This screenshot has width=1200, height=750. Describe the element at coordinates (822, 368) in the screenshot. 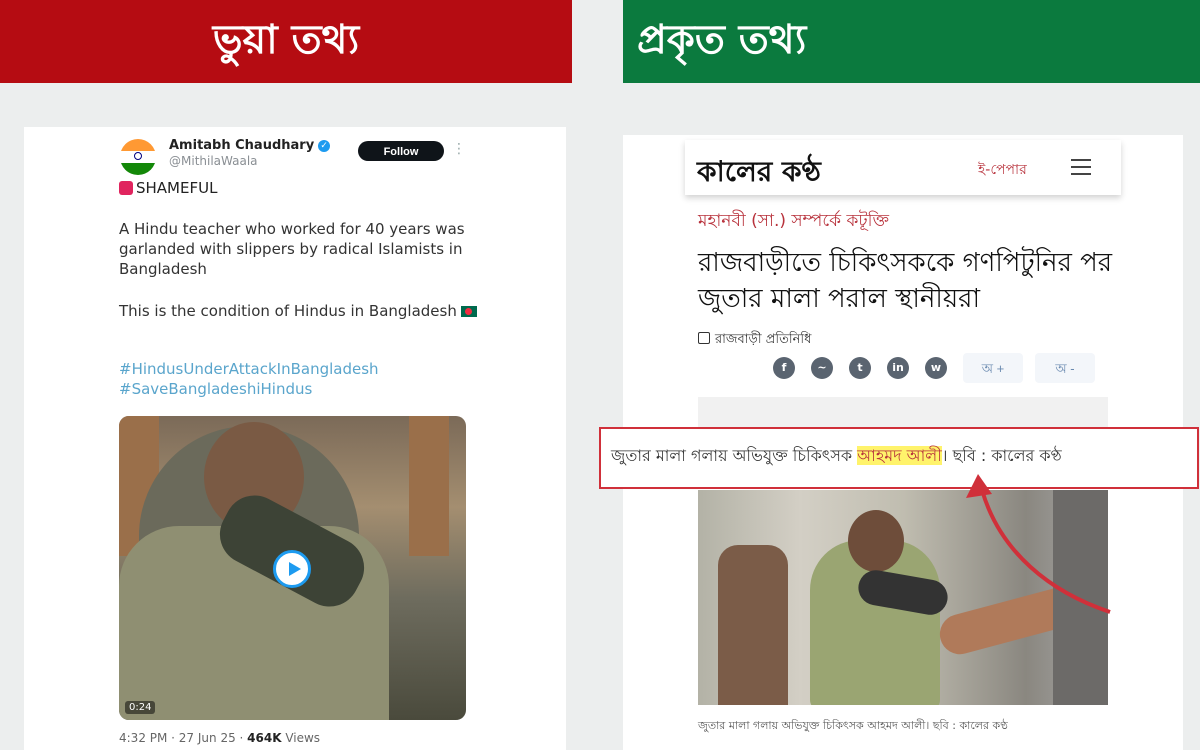

I see `messenger-icon: ~` at that location.